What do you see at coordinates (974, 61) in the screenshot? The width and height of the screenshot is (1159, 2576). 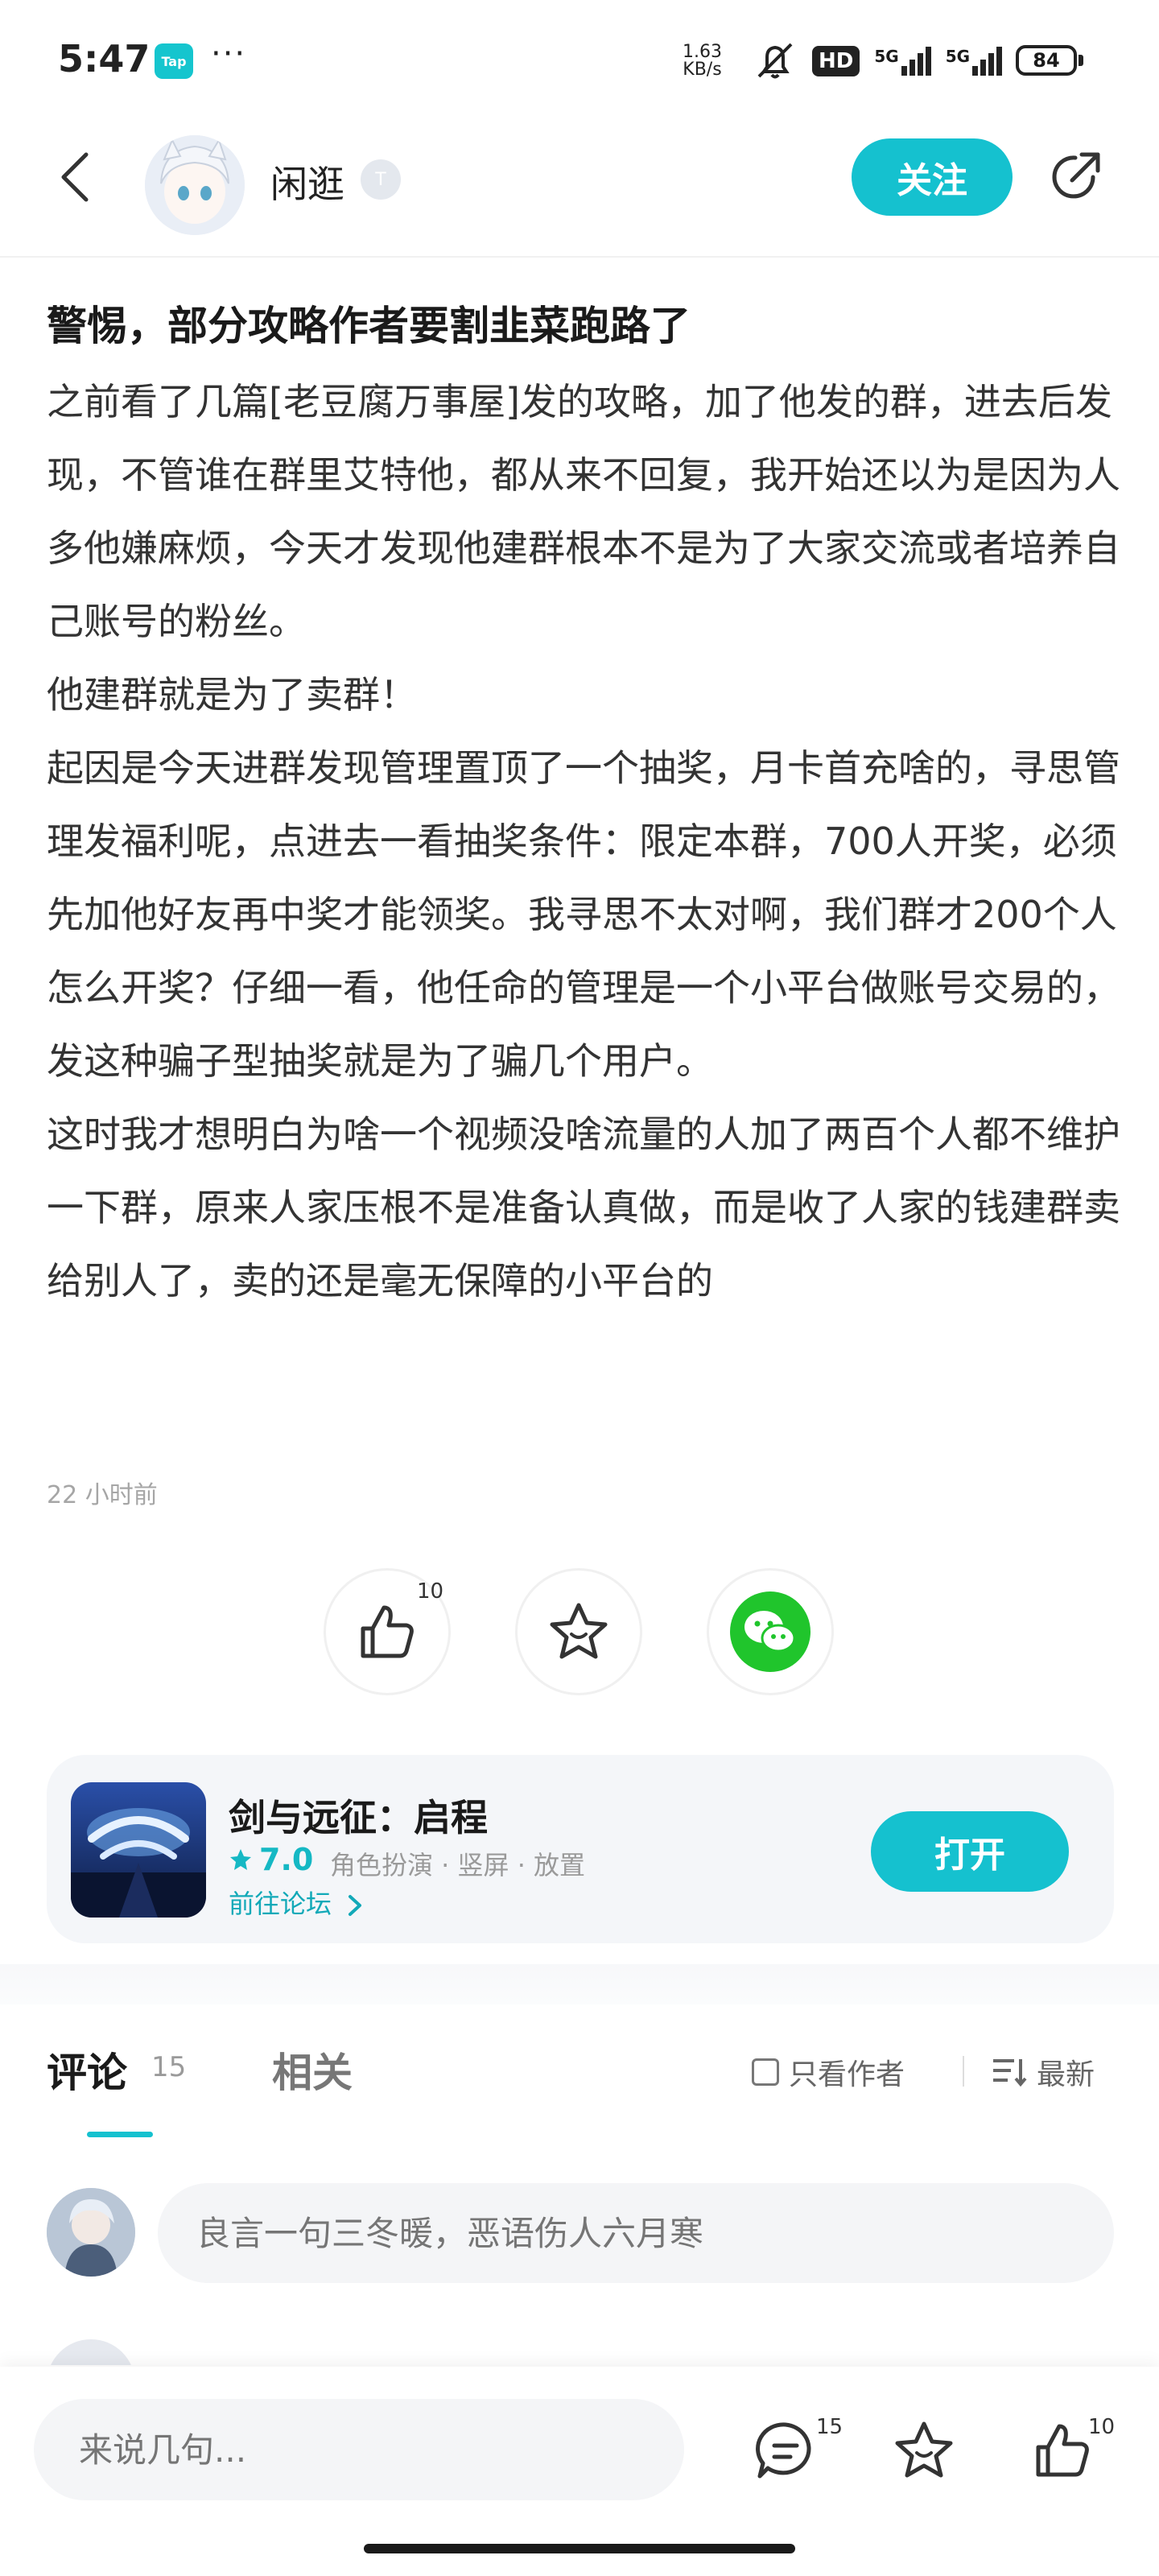 I see `signal-5g-icon-2: 5G` at bounding box center [974, 61].